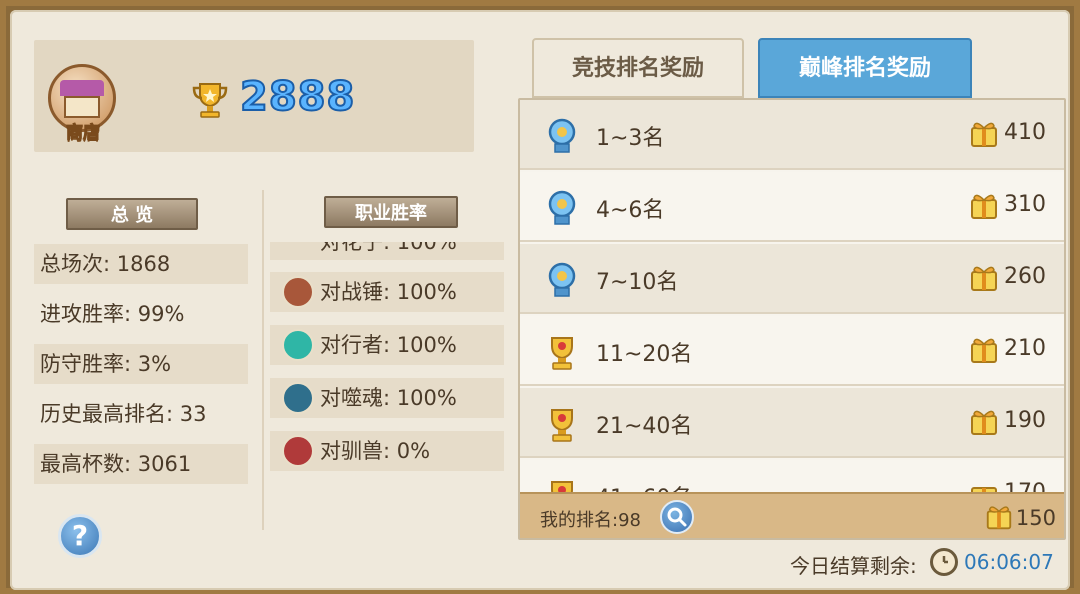 The image size is (1080, 594). Describe the element at coordinates (123, 414) in the screenshot. I see `stat-best-rank: 历史最高排名: 33` at that location.